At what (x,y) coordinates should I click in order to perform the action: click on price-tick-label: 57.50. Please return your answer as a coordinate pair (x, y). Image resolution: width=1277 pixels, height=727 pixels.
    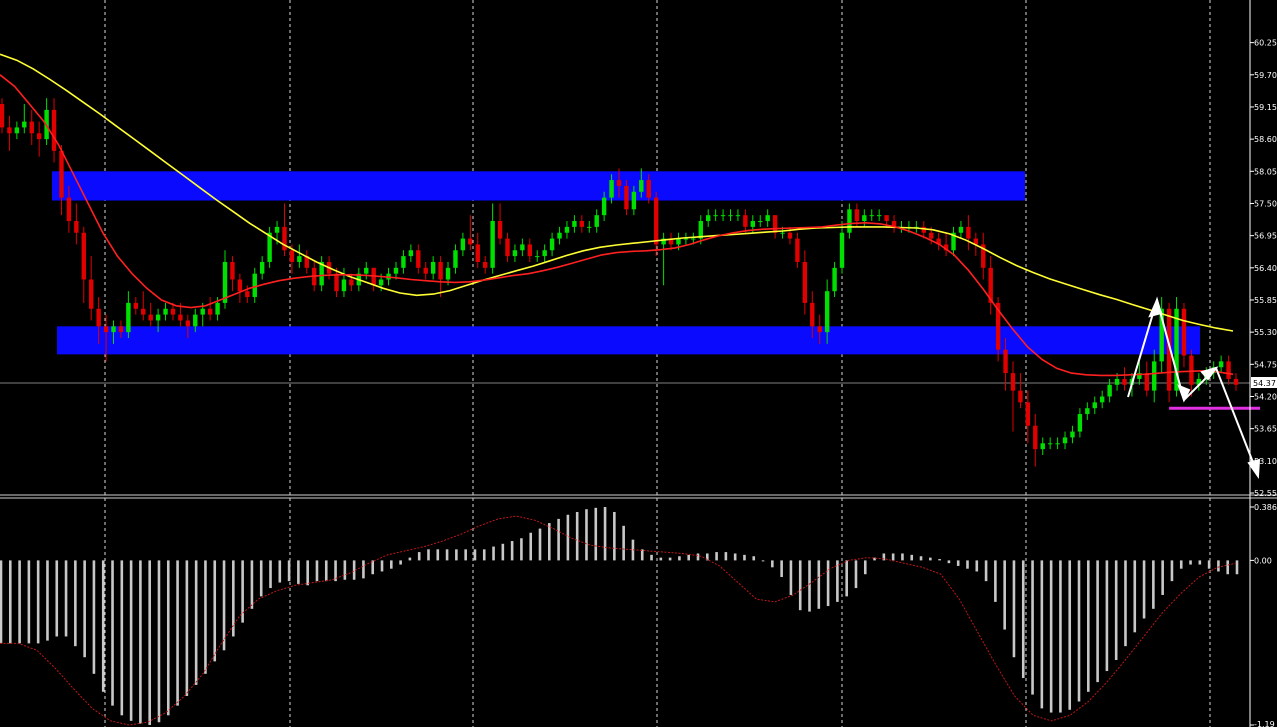
    Looking at the image, I should click on (1265, 203).